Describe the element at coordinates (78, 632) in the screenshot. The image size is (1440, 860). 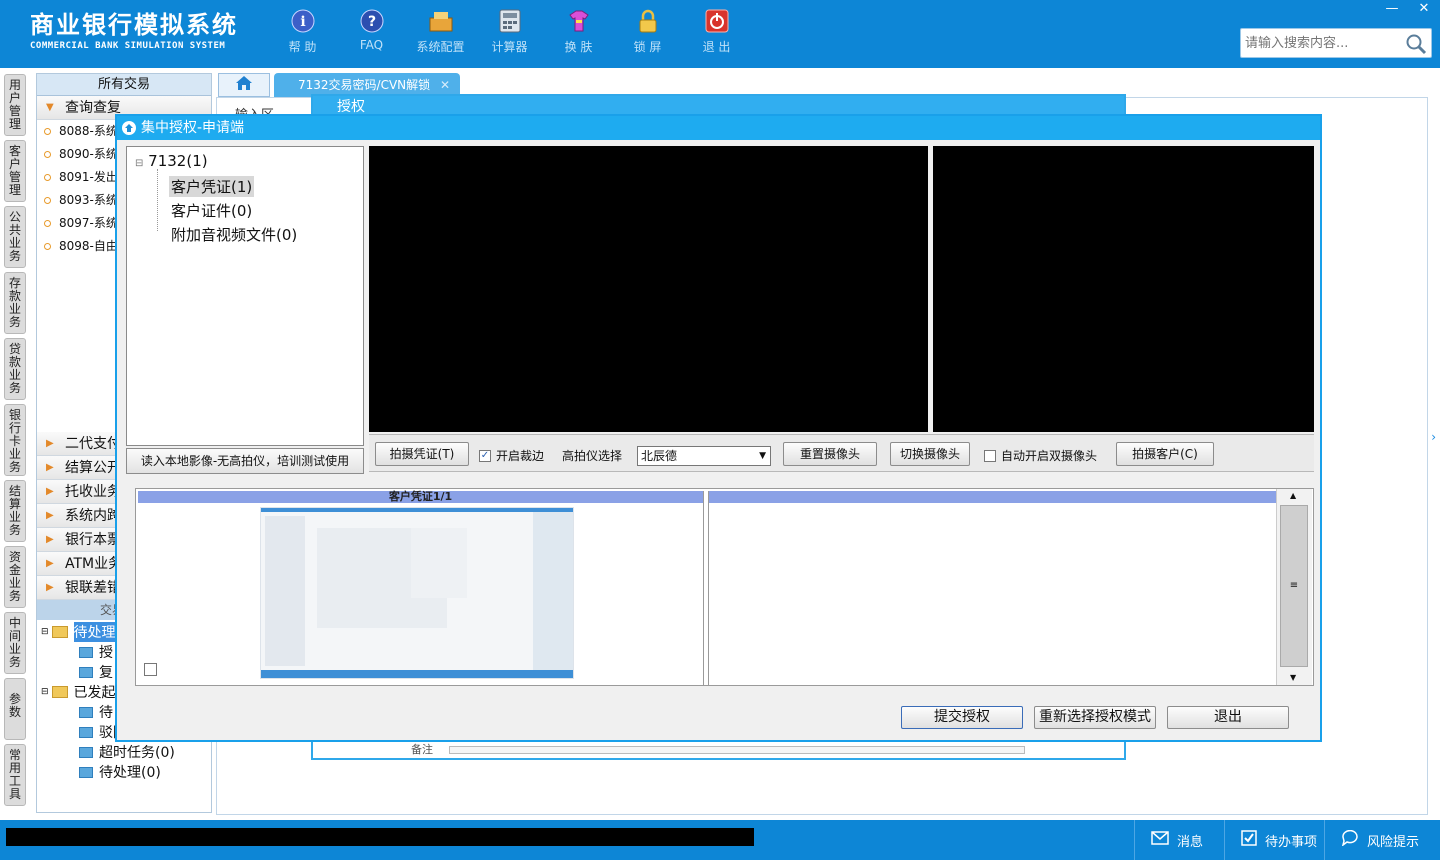
I see `tree-pending: ⊟ 待处理` at that location.